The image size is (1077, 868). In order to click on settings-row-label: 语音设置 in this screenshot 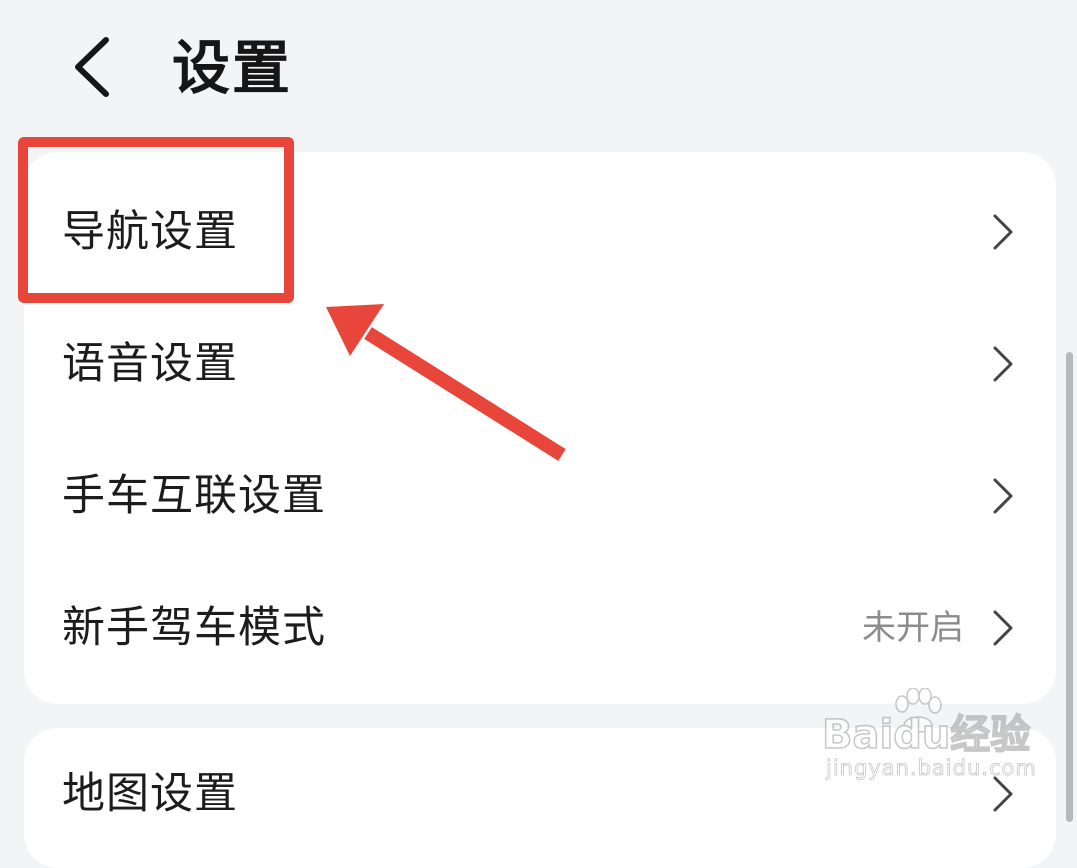, I will do `click(150, 364)`.